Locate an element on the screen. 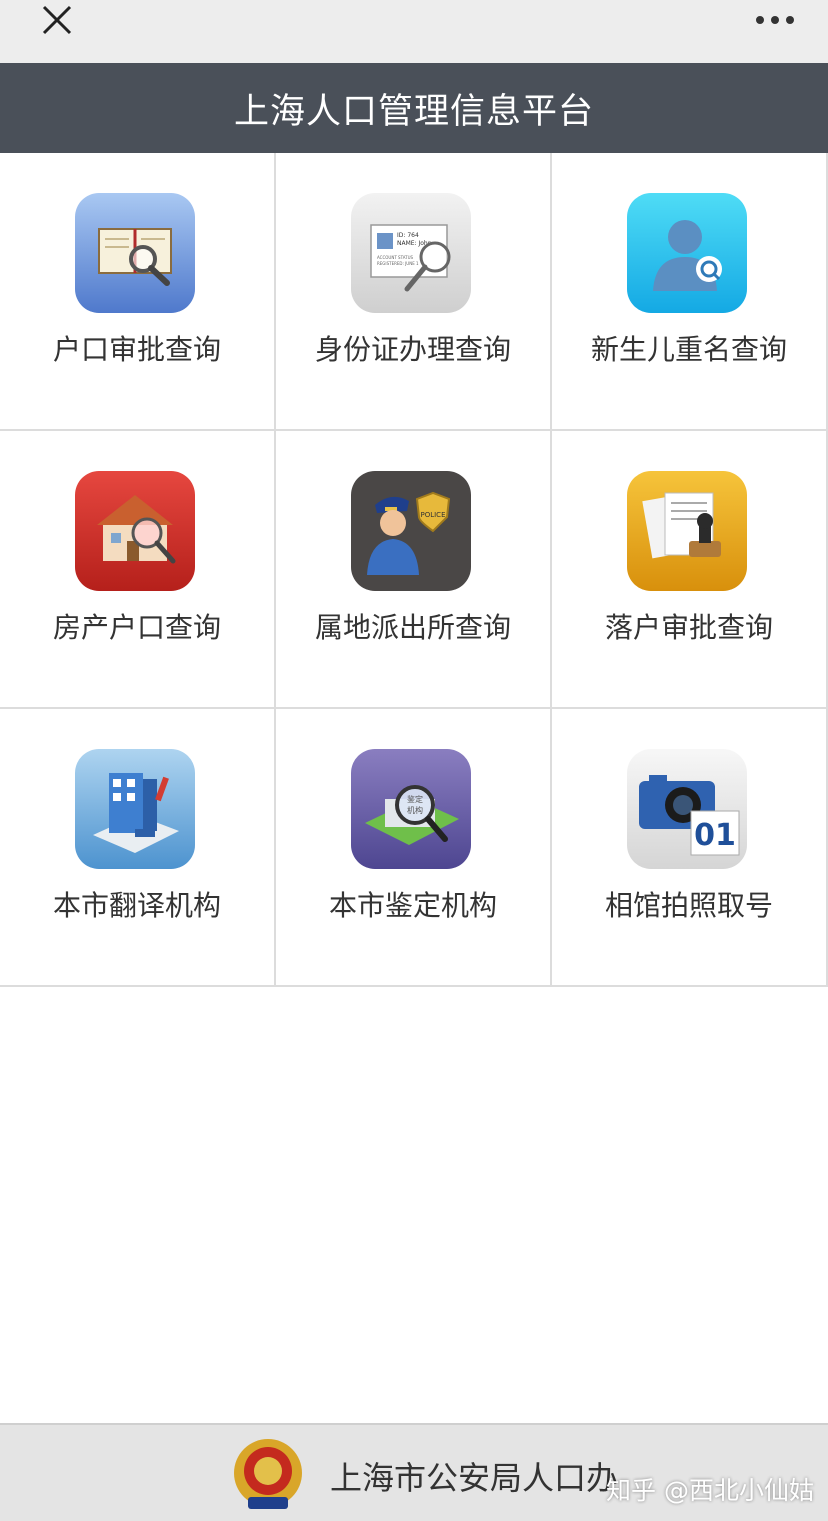 This screenshot has height=1521, width=828. service-settle-approval: 落户审批查询 is located at coordinates (690, 570).